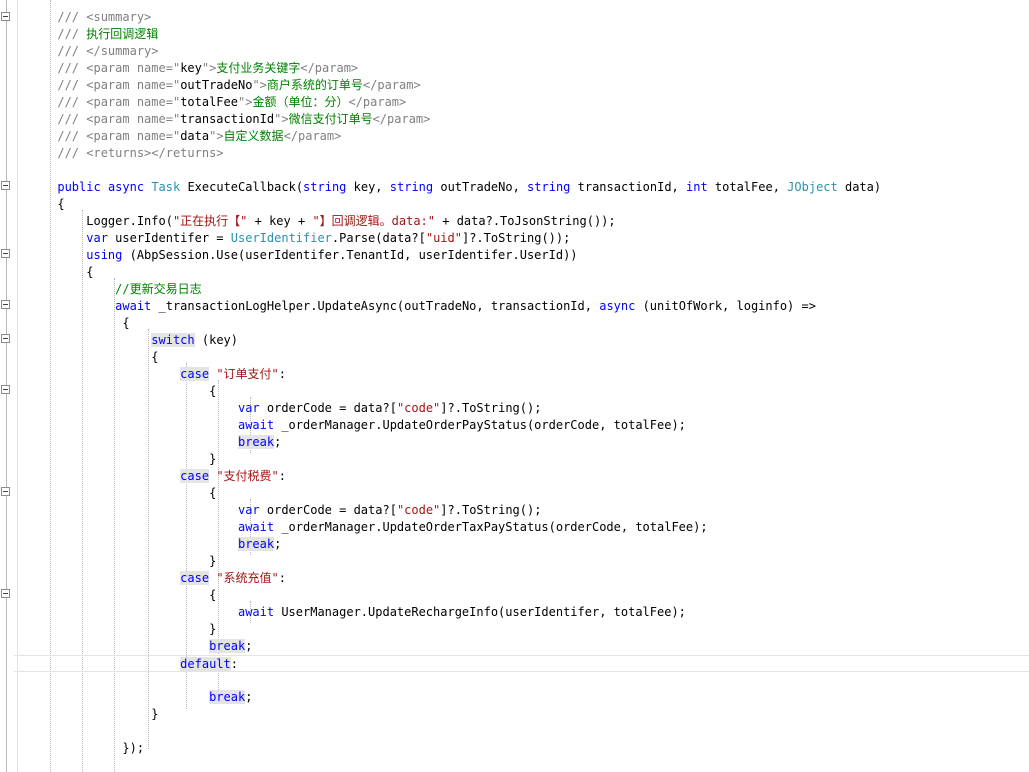 The width and height of the screenshot is (1029, 772). I want to click on code-token: 支付业务关键字, so click(258, 68).